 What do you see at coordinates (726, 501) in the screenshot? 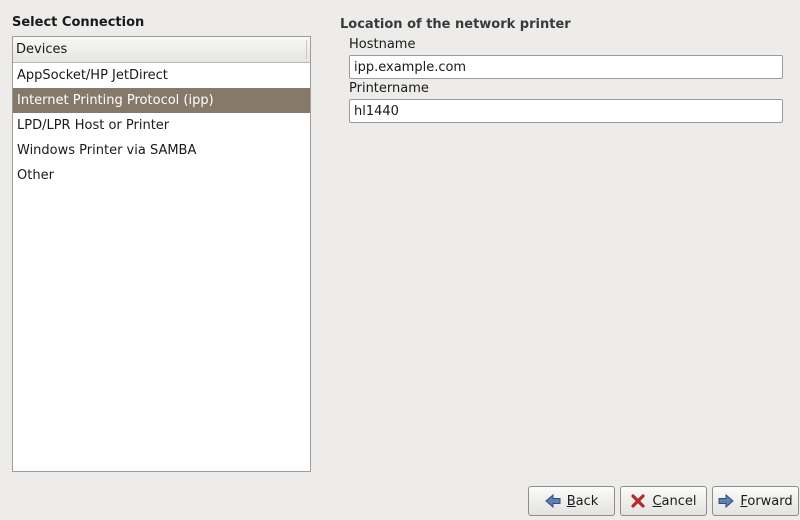
I see `arrow-right-icon` at bounding box center [726, 501].